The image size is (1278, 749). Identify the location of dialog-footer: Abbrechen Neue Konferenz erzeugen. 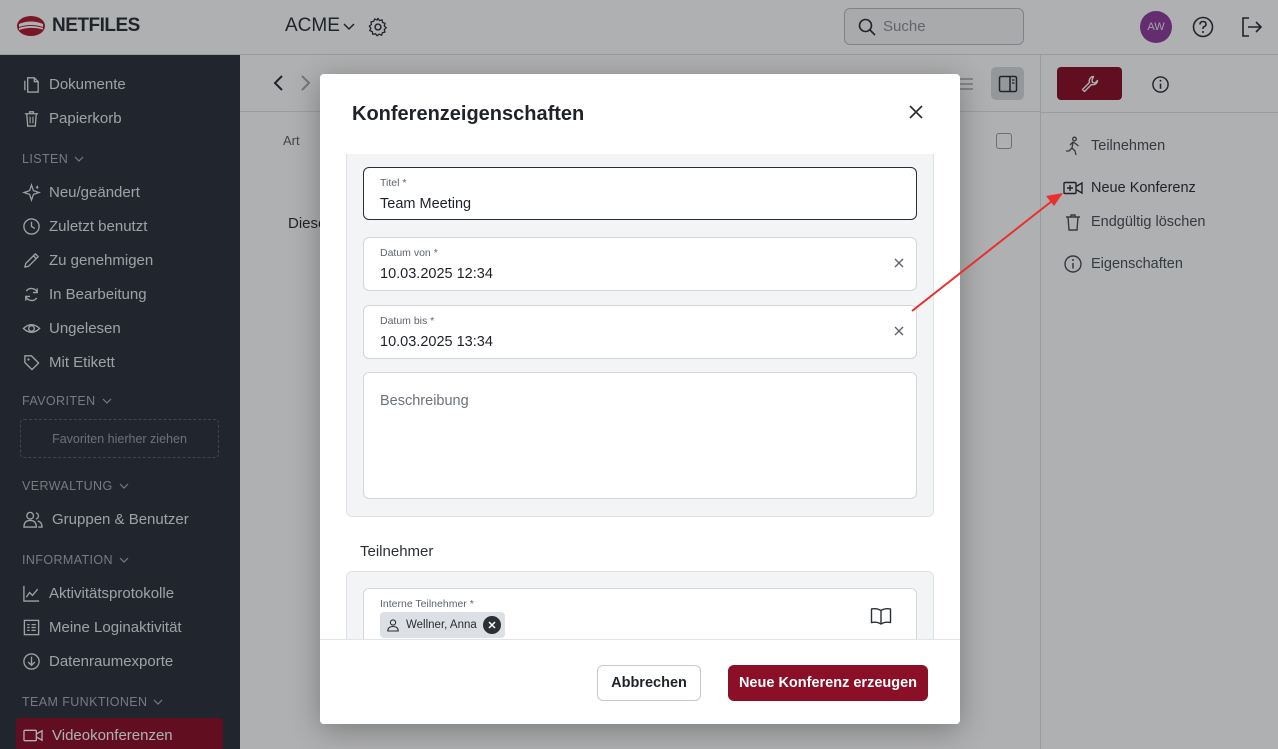
(640, 681).